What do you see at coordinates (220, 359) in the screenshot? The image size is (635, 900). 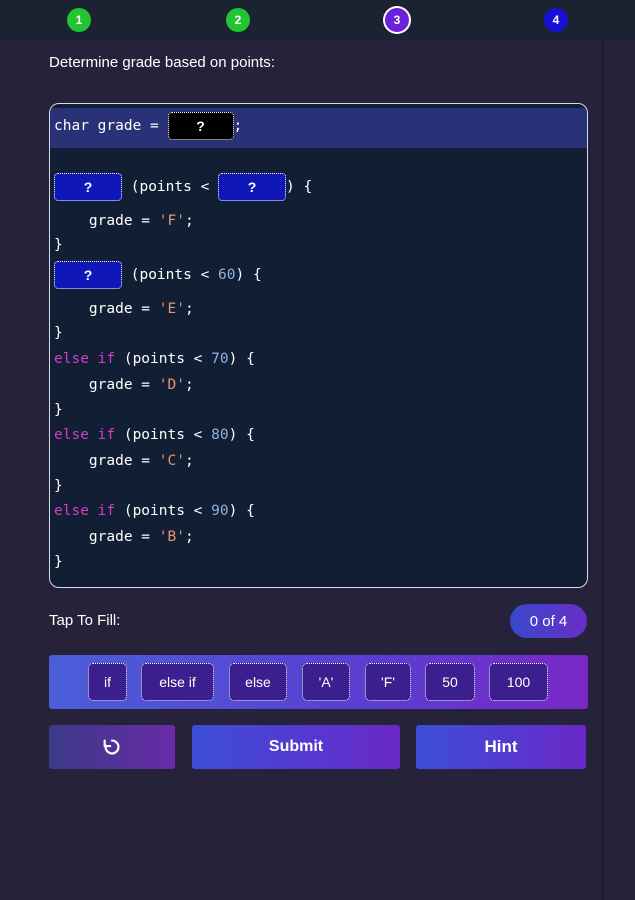 I see `number-literal: 70` at bounding box center [220, 359].